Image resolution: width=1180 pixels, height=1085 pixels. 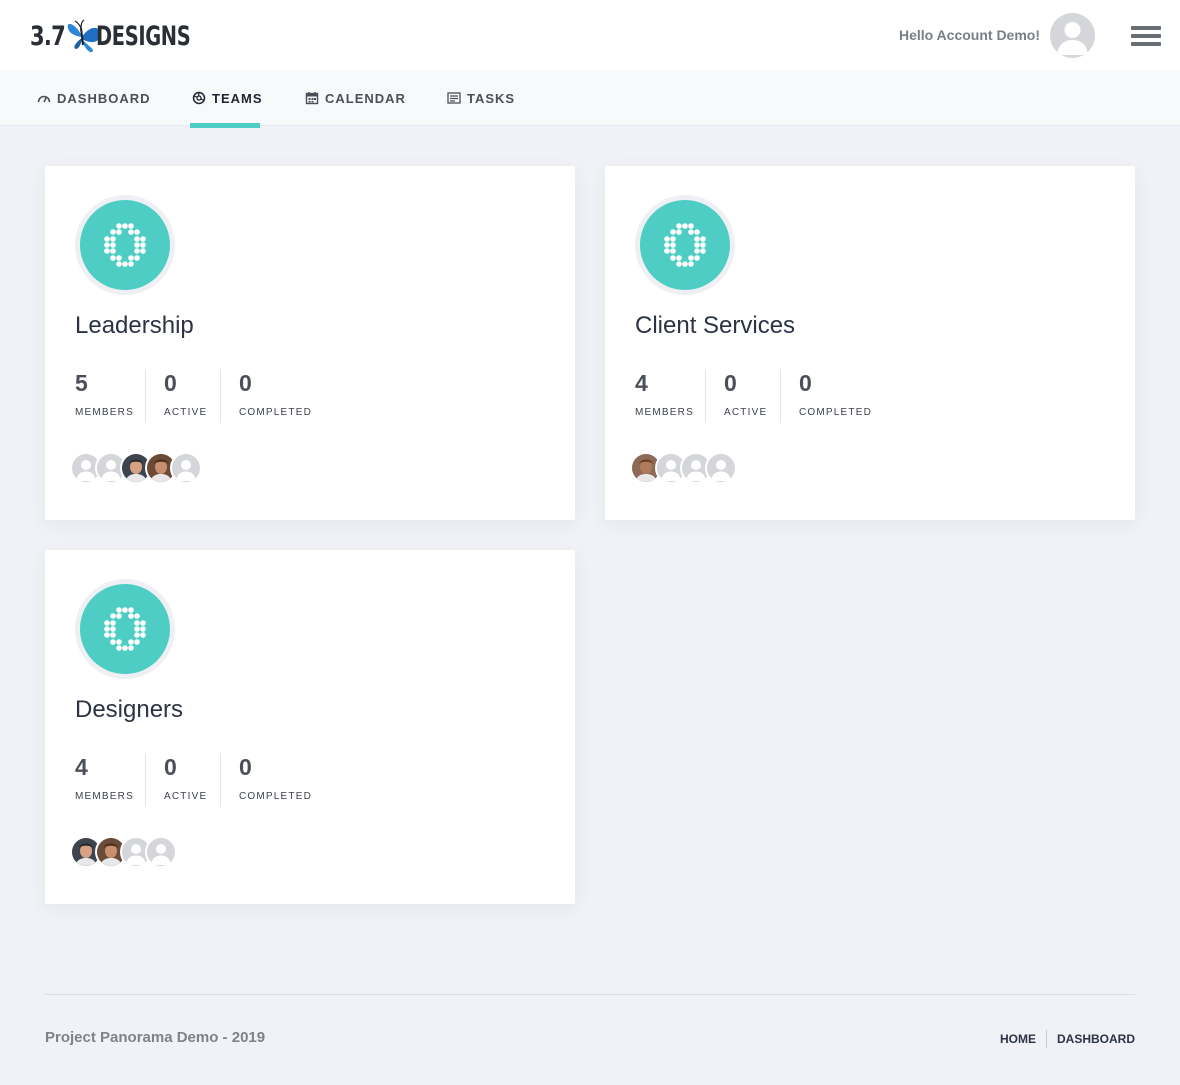 What do you see at coordinates (225, 125) in the screenshot?
I see `active-tab-indicator` at bounding box center [225, 125].